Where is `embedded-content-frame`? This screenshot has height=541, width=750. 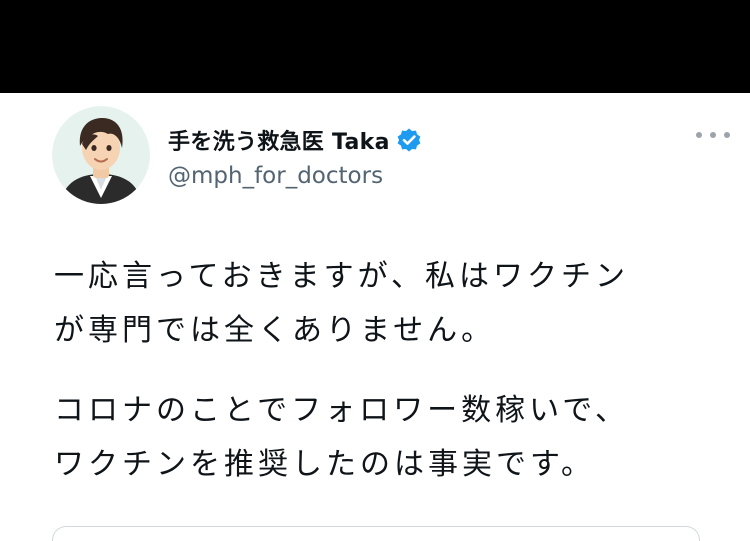 embedded-content-frame is located at coordinates (376, 533).